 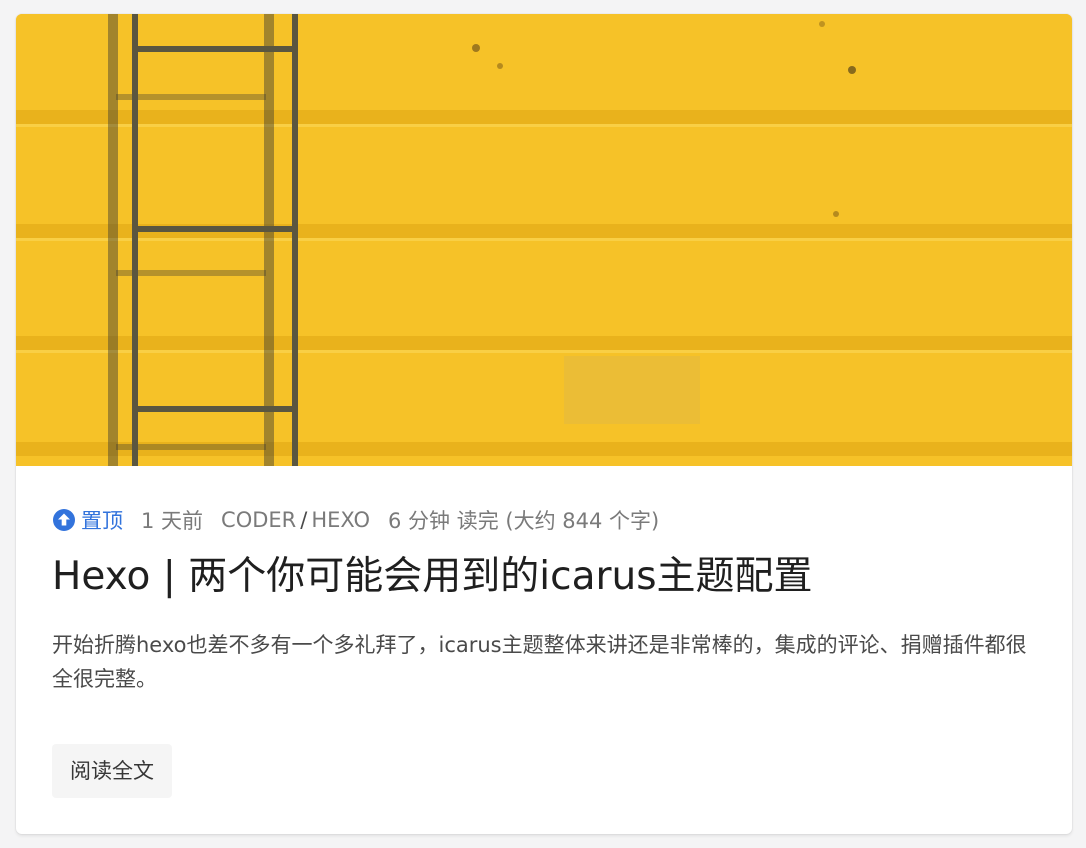 I want to click on pinned-badge: 置顶, so click(x=87, y=520).